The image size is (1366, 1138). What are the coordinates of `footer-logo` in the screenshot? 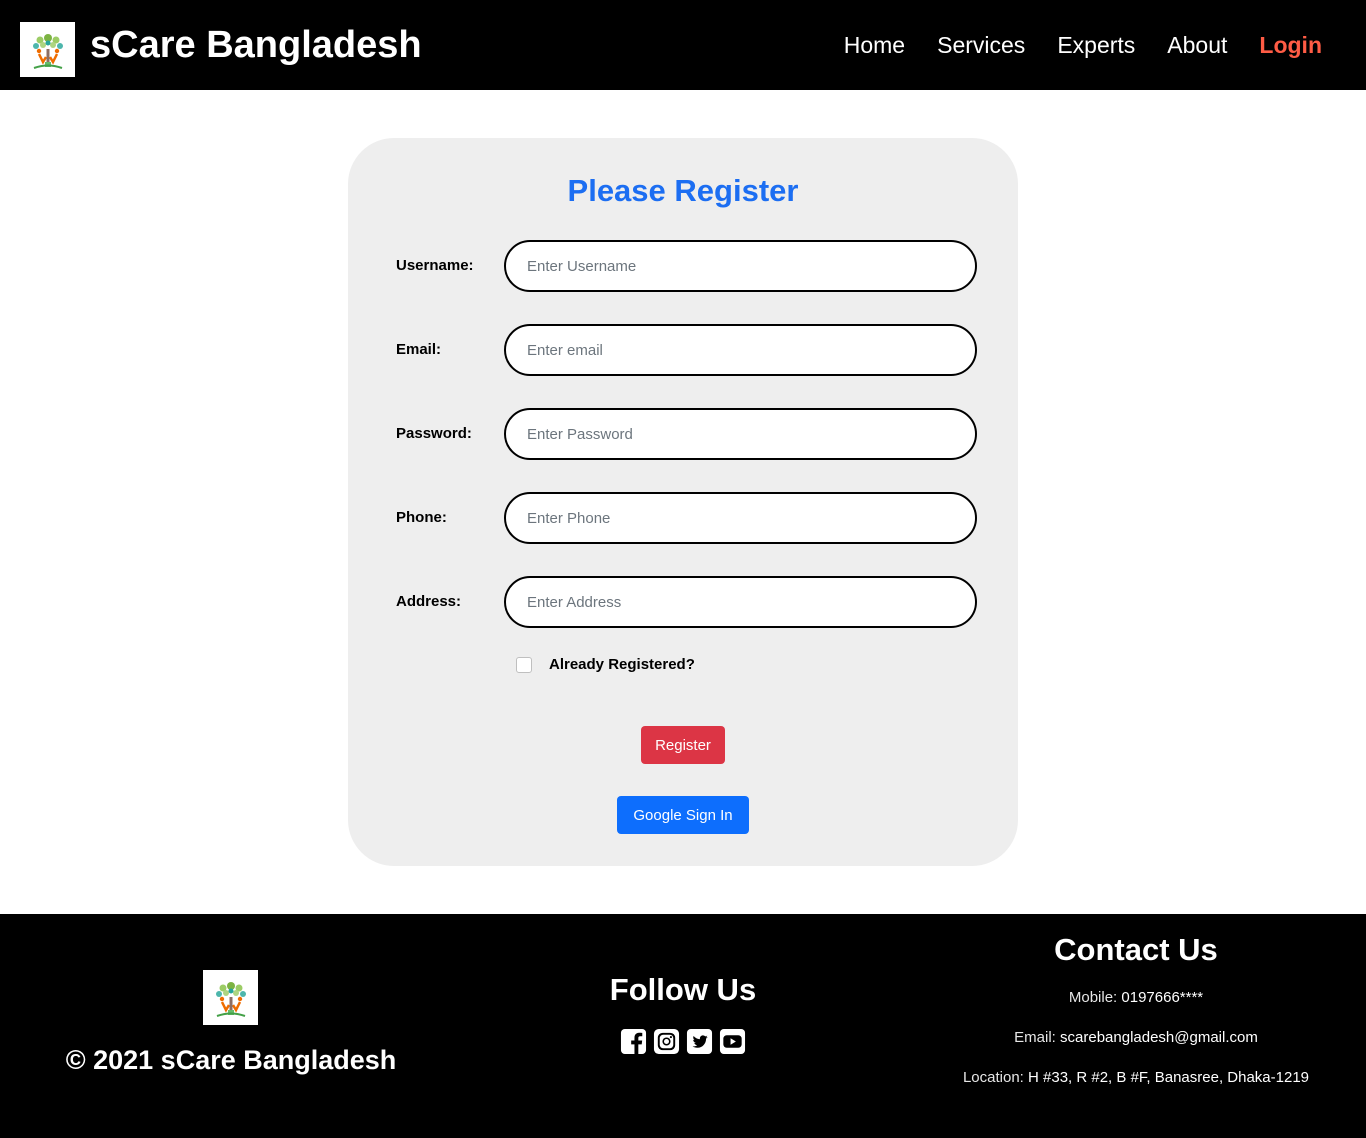 It's located at (230, 997).